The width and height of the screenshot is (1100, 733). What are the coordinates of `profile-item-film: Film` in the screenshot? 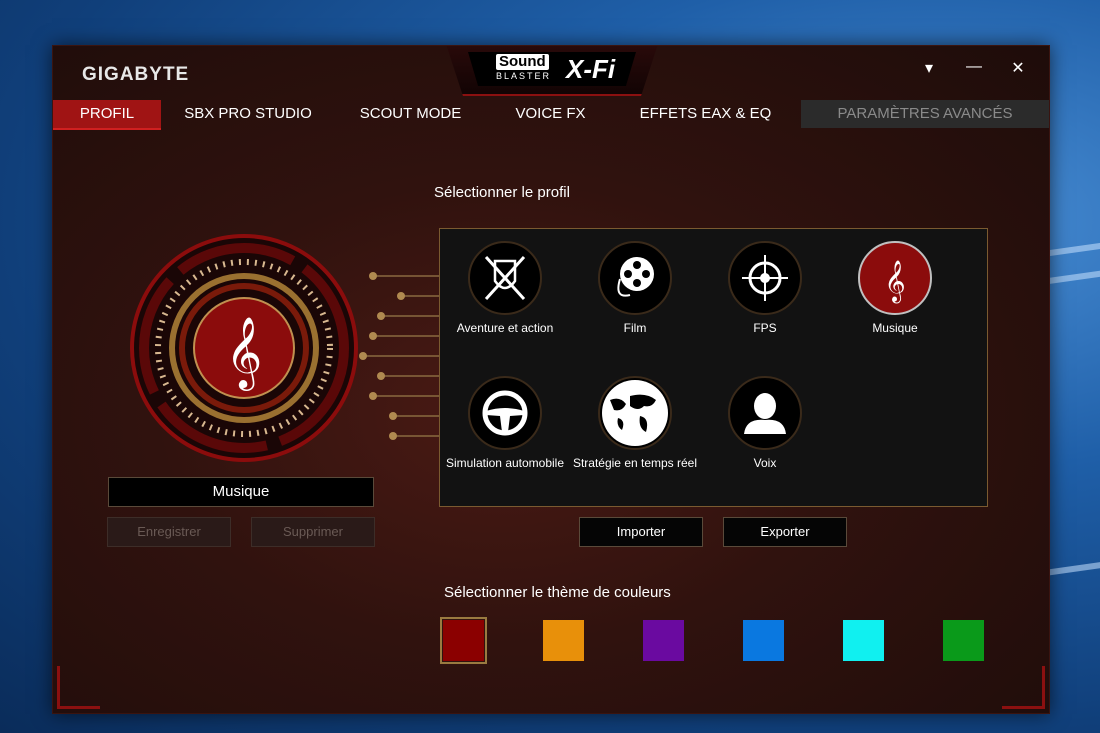 It's located at (635, 288).